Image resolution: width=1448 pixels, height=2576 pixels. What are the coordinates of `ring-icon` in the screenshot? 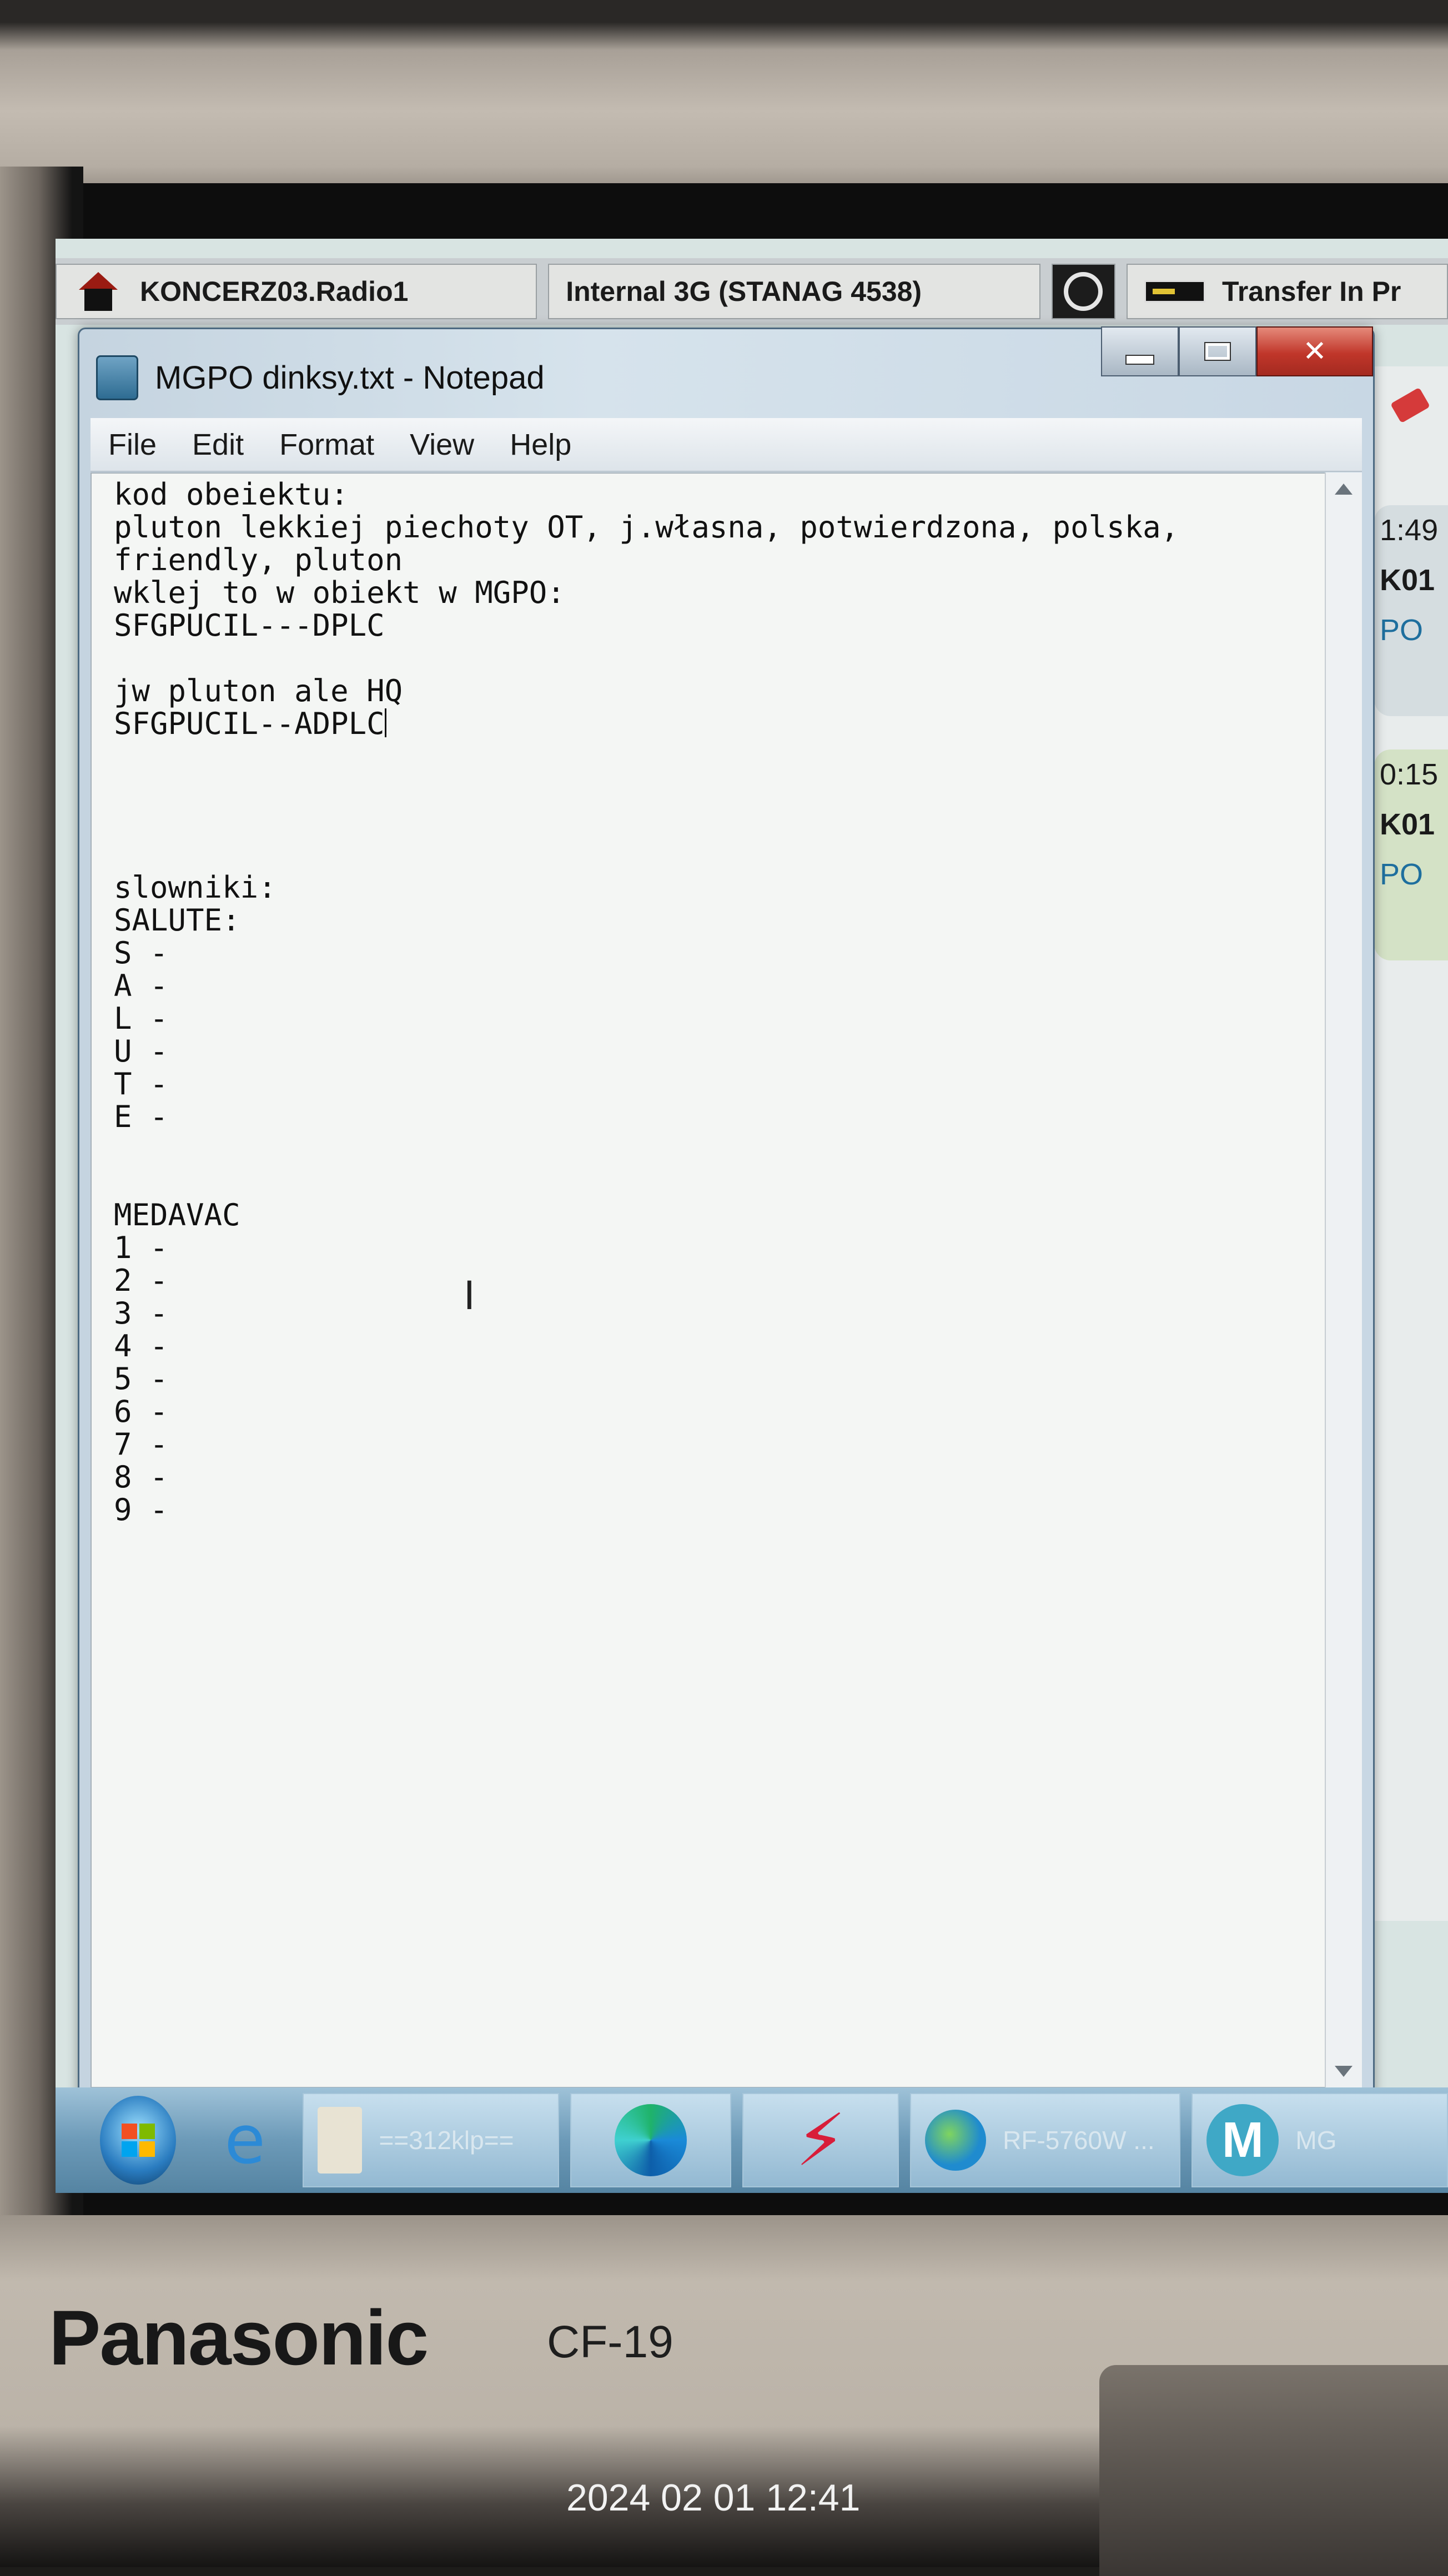 It's located at (1083, 291).